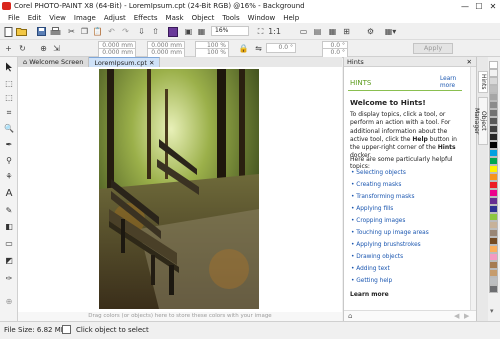 The height and width of the screenshot is (339, 500). Describe the element at coordinates (111, 31) in the screenshot. I see `undo-icon: ↶` at that location.